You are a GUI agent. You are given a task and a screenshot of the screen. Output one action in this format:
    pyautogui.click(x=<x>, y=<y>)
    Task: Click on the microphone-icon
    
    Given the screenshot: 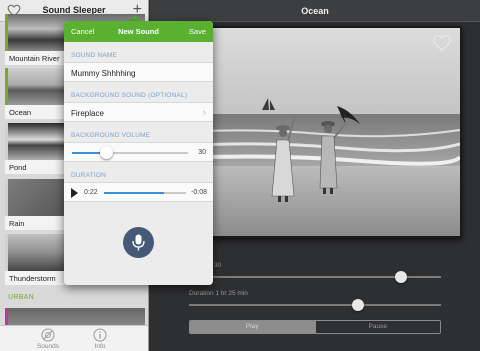 What is the action you would take?
    pyautogui.click(x=138, y=242)
    